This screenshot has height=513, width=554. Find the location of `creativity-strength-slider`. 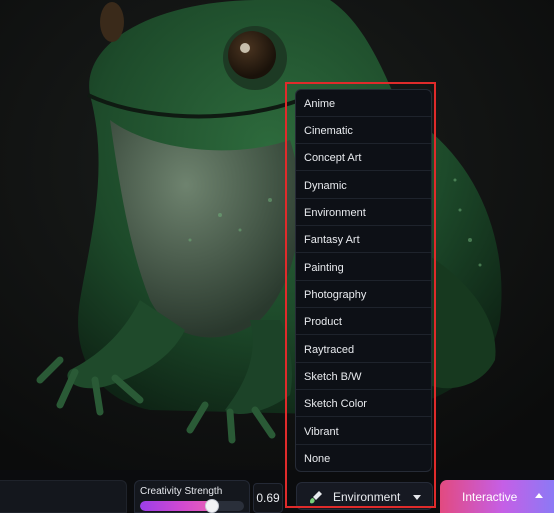

creativity-strength-slider is located at coordinates (192, 506).